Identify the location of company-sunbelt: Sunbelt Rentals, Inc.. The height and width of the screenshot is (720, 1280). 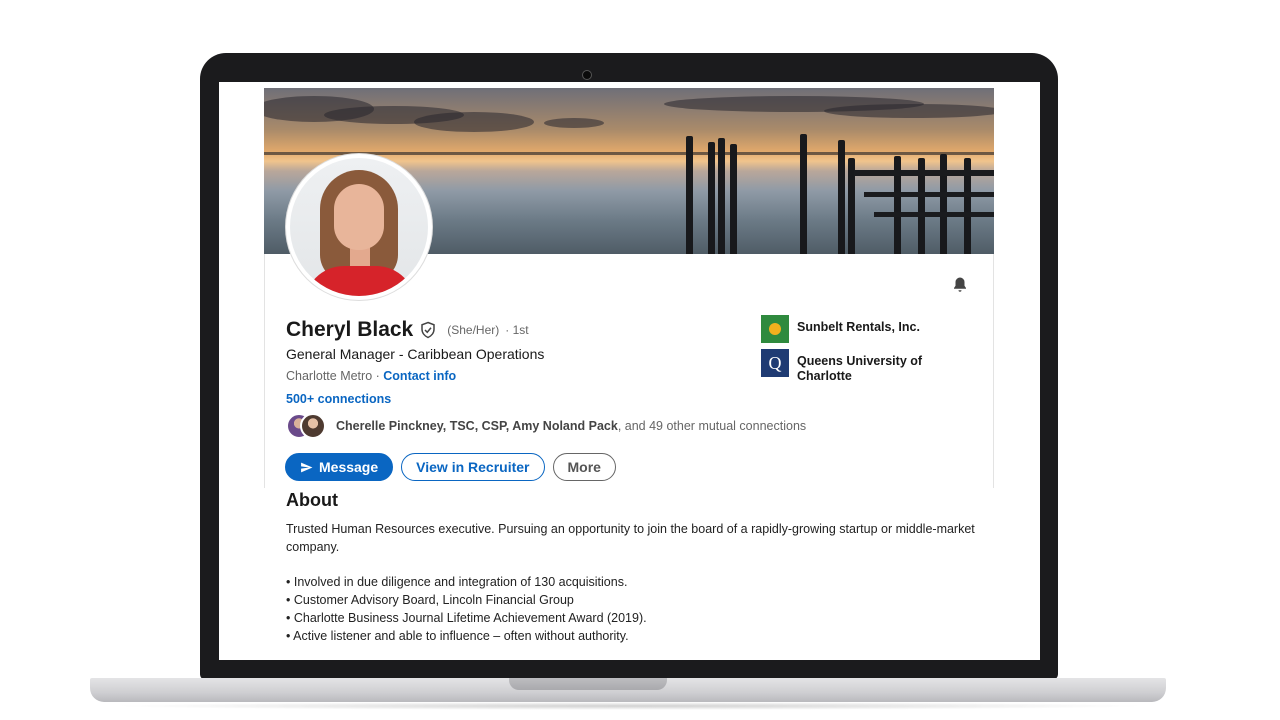
(844, 329).